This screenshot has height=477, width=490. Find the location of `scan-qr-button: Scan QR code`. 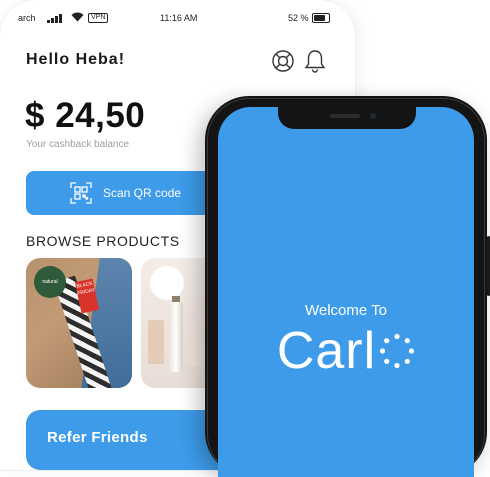

scan-qr-button: Scan QR code is located at coordinates (126, 193).